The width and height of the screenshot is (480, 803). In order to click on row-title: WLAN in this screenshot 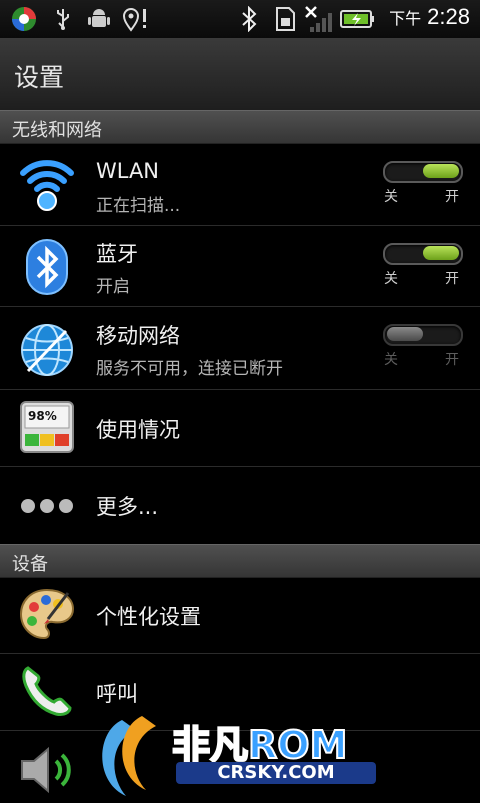, I will do `click(128, 171)`.